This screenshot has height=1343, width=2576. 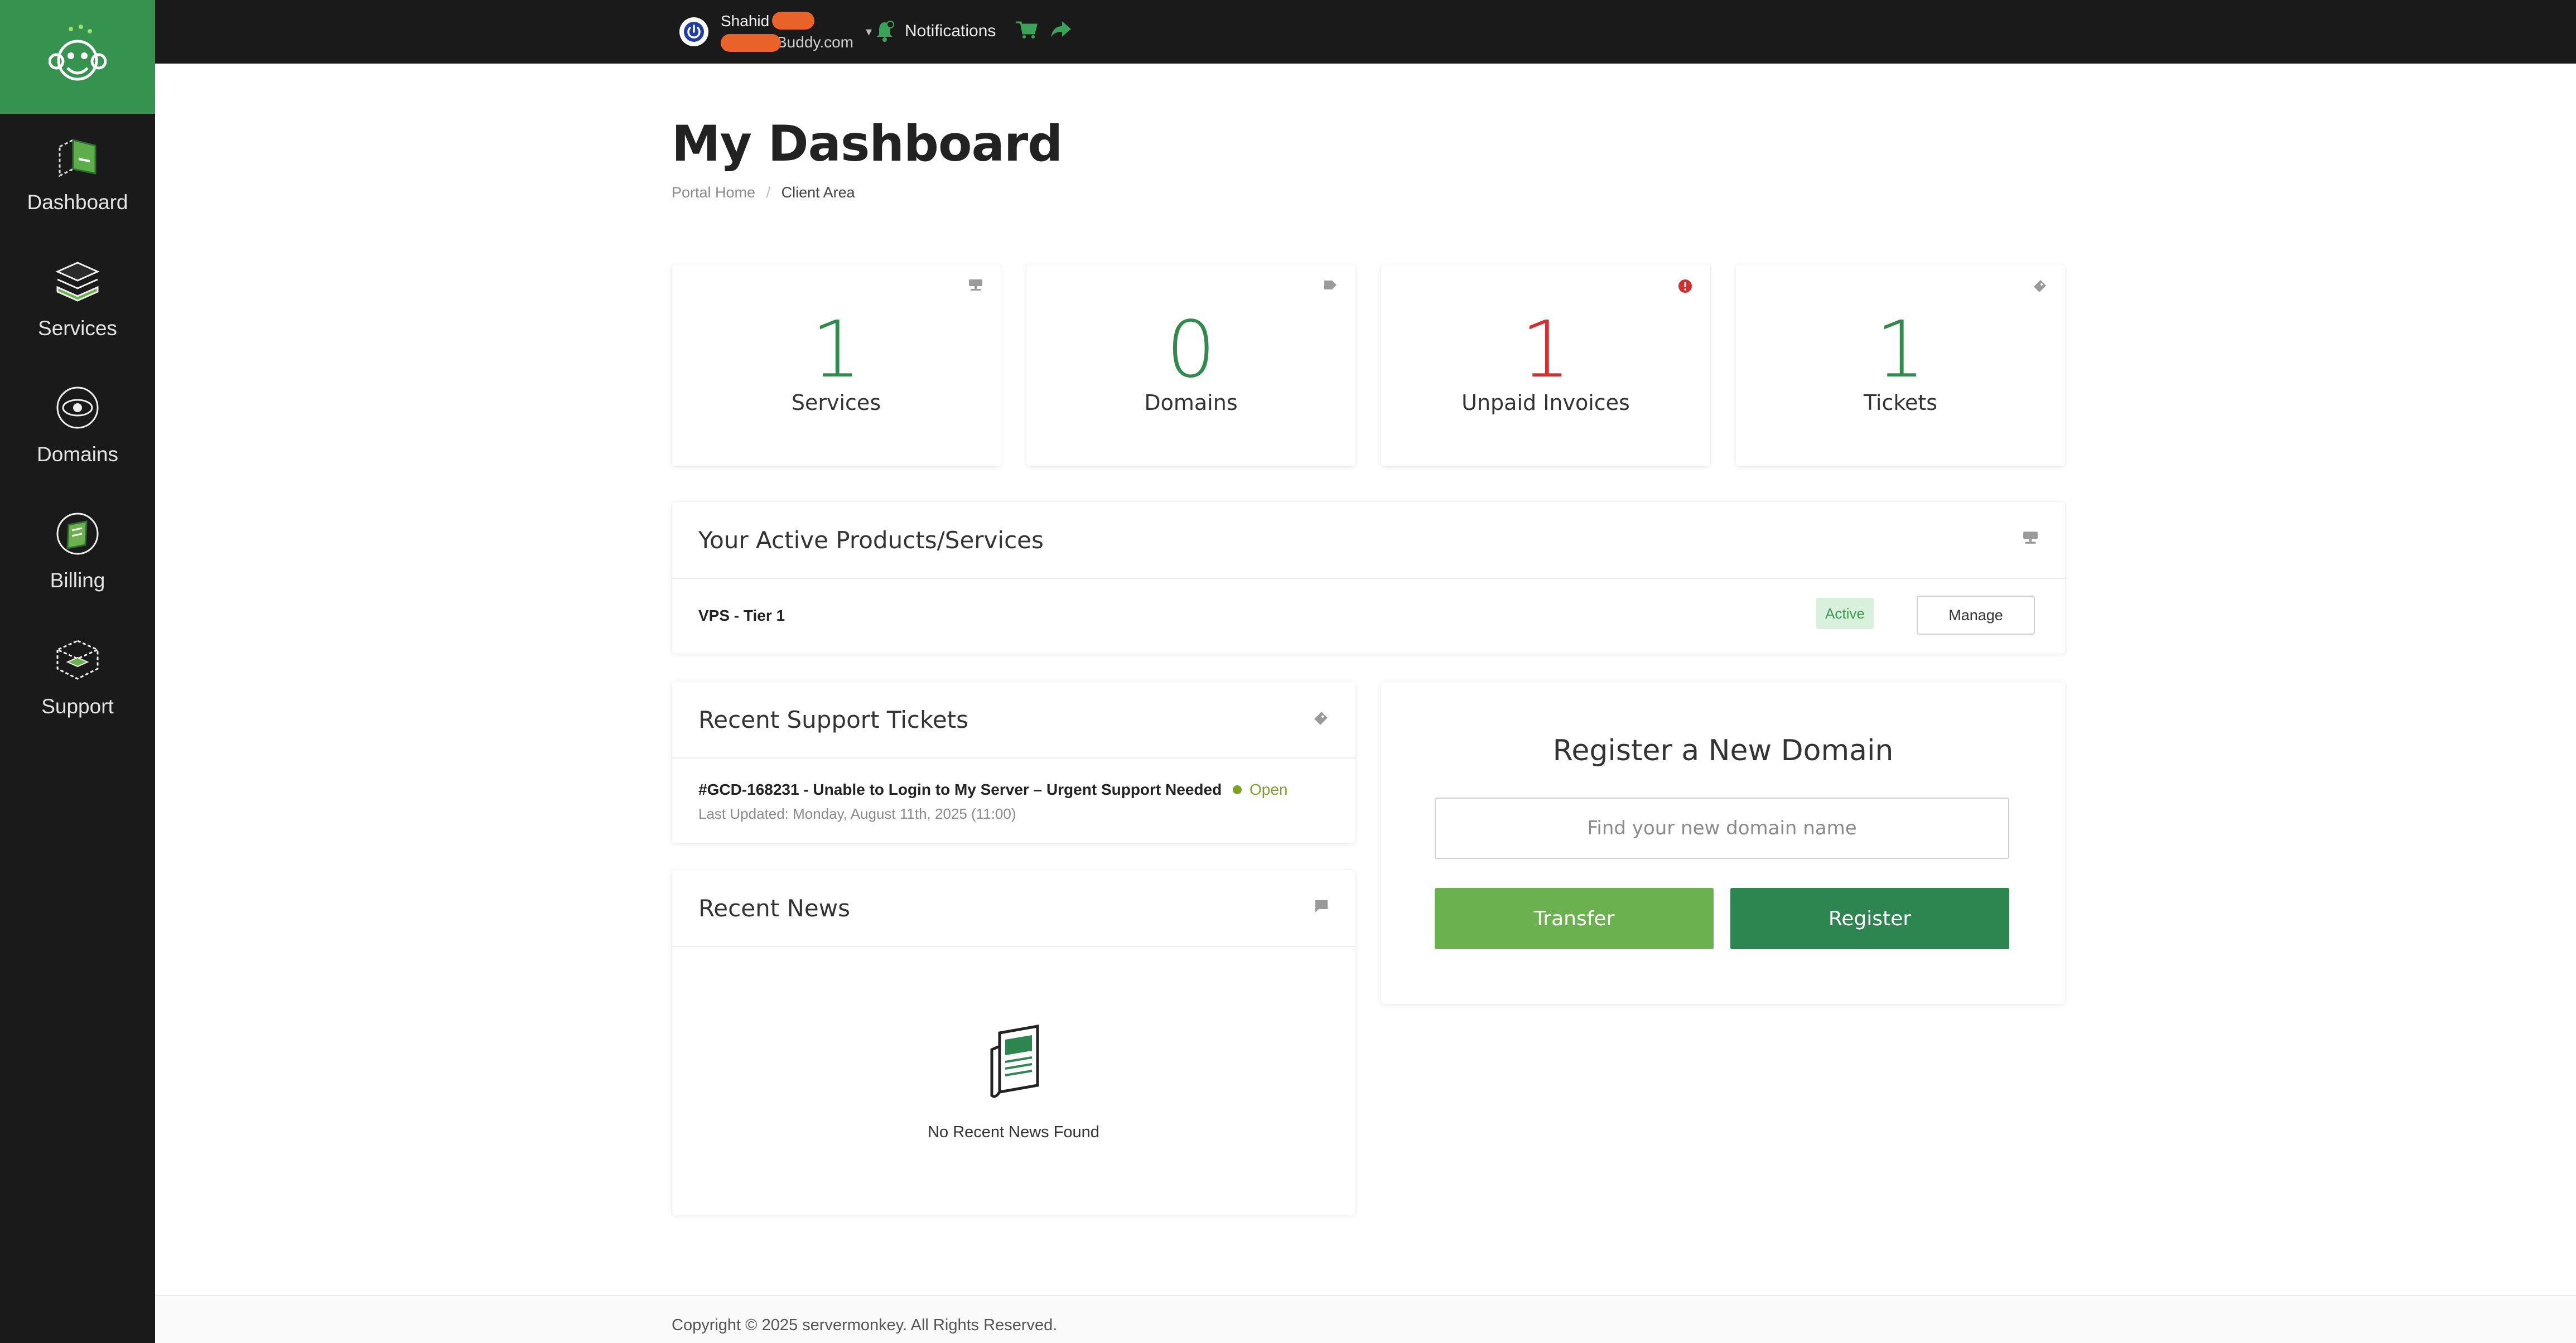 I want to click on stat-card-domains: 0 Domains, so click(x=1190, y=365).